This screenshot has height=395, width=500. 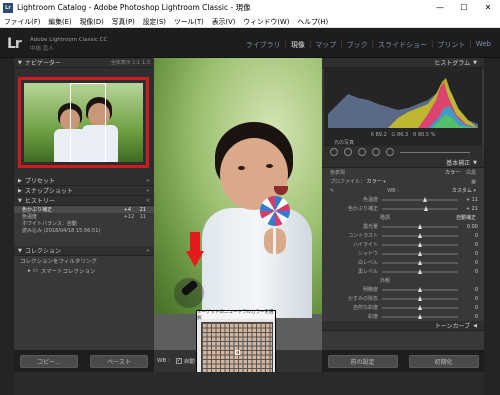 I want to click on menu-view: 表示(V), so click(x=224, y=21).